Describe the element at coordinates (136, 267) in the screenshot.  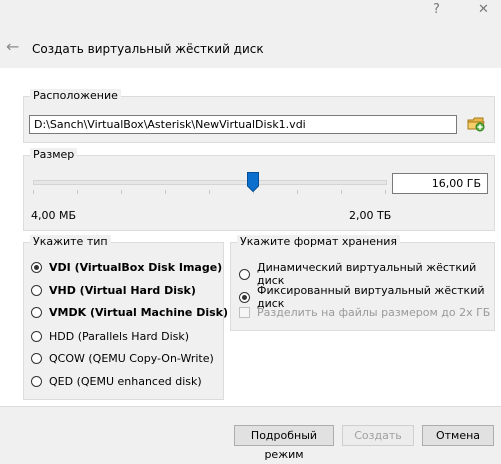
I see `type-option-label: VDI (VirtualBox Disk Image)` at that location.